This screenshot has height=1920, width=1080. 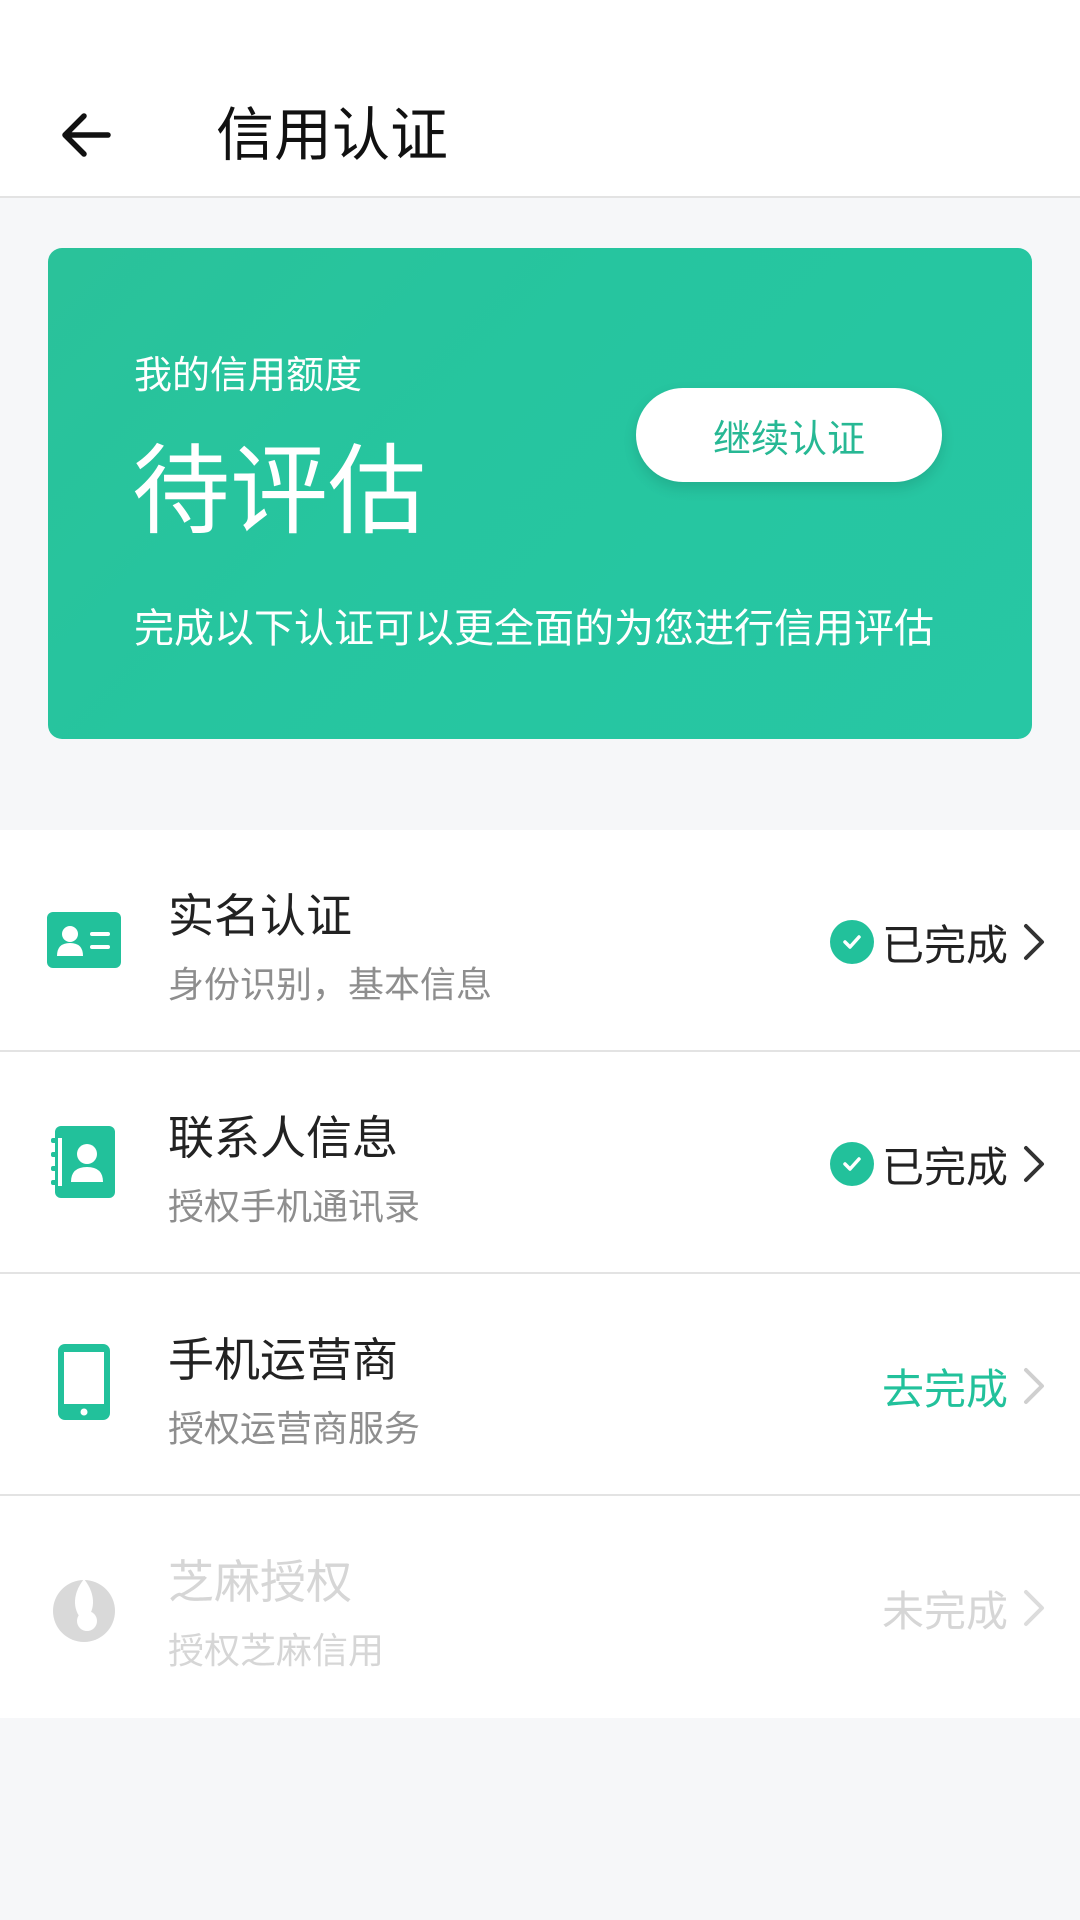 What do you see at coordinates (276, 1651) in the screenshot?
I see `item-subtitle: 授权芝麻信用` at bounding box center [276, 1651].